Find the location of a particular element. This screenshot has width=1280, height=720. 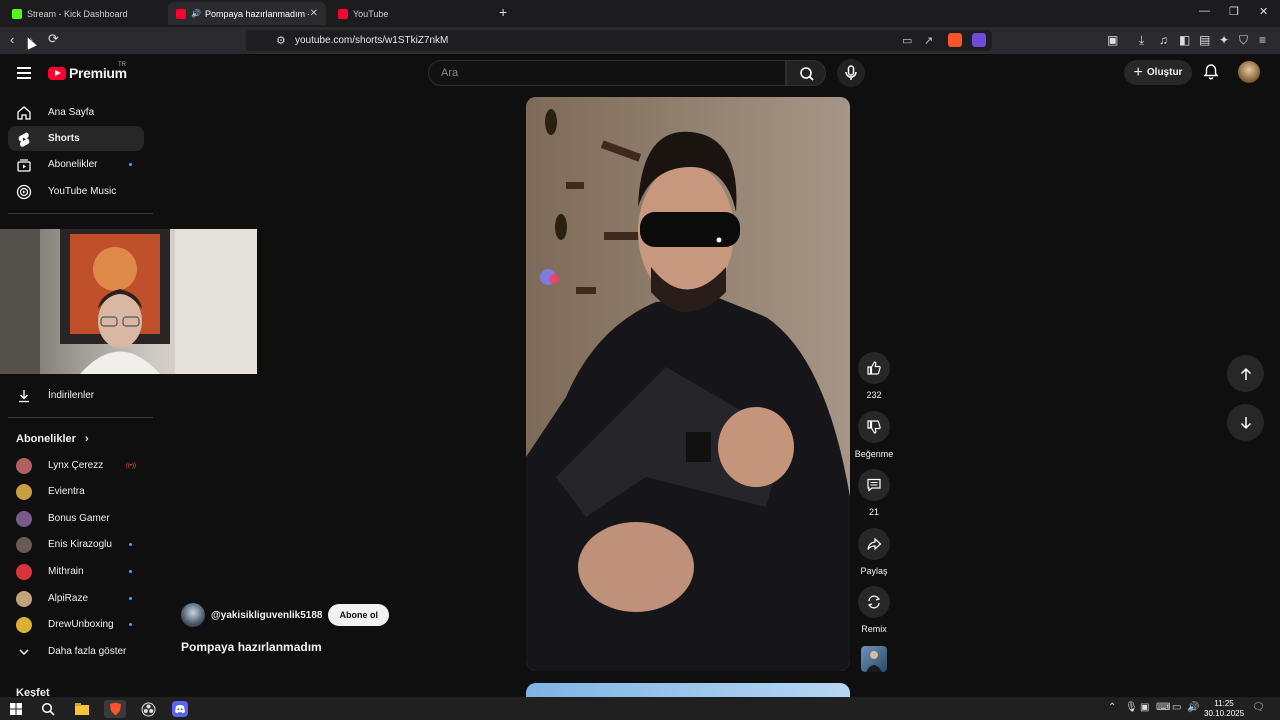

subscriptions-section-title: Abonelikler › is located at coordinates (52, 439).